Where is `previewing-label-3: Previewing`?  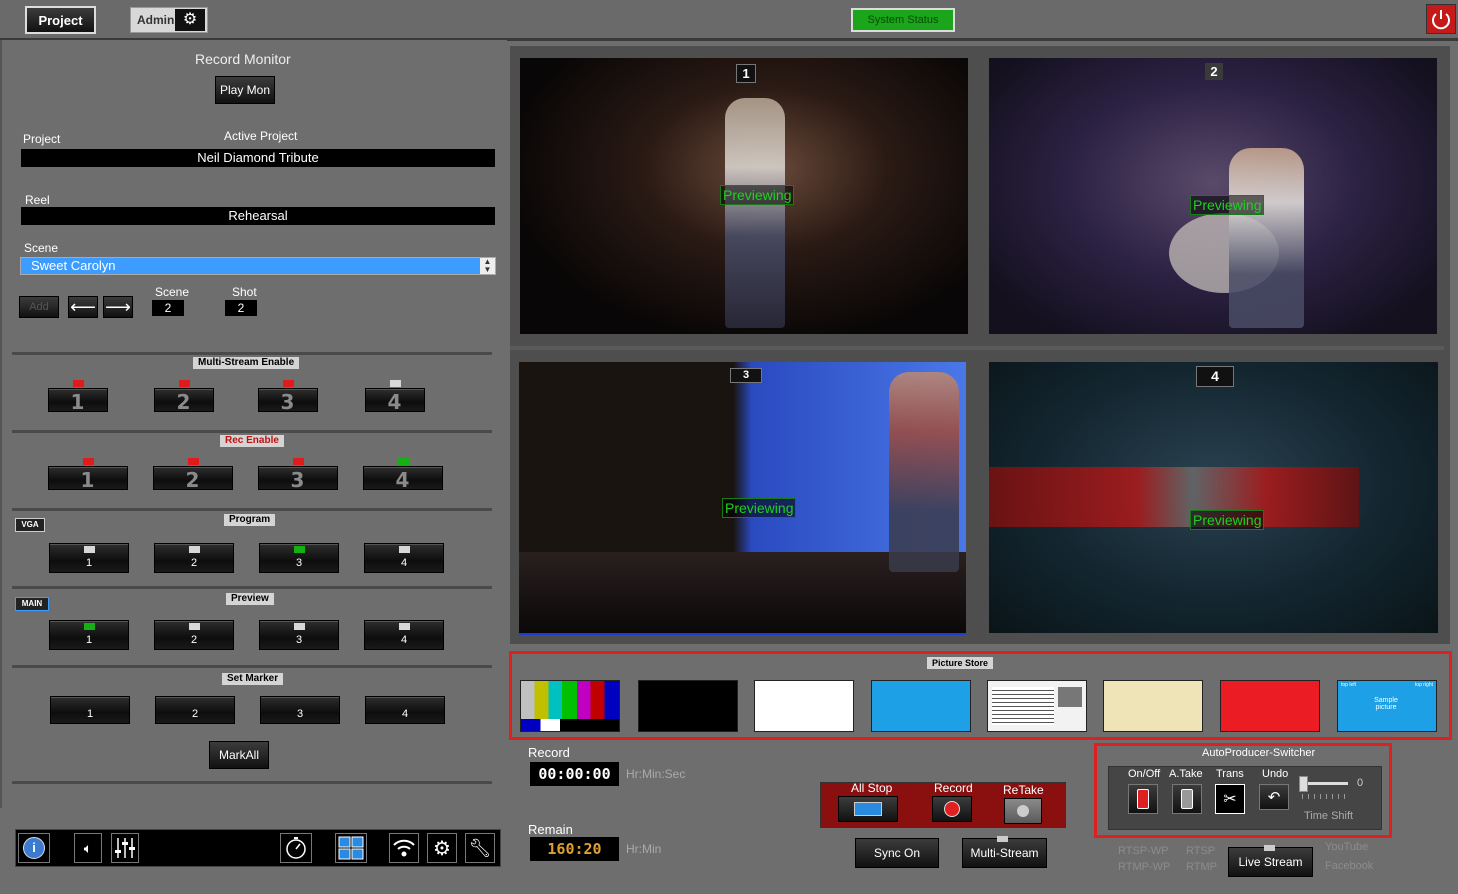
previewing-label-3: Previewing is located at coordinates (759, 508).